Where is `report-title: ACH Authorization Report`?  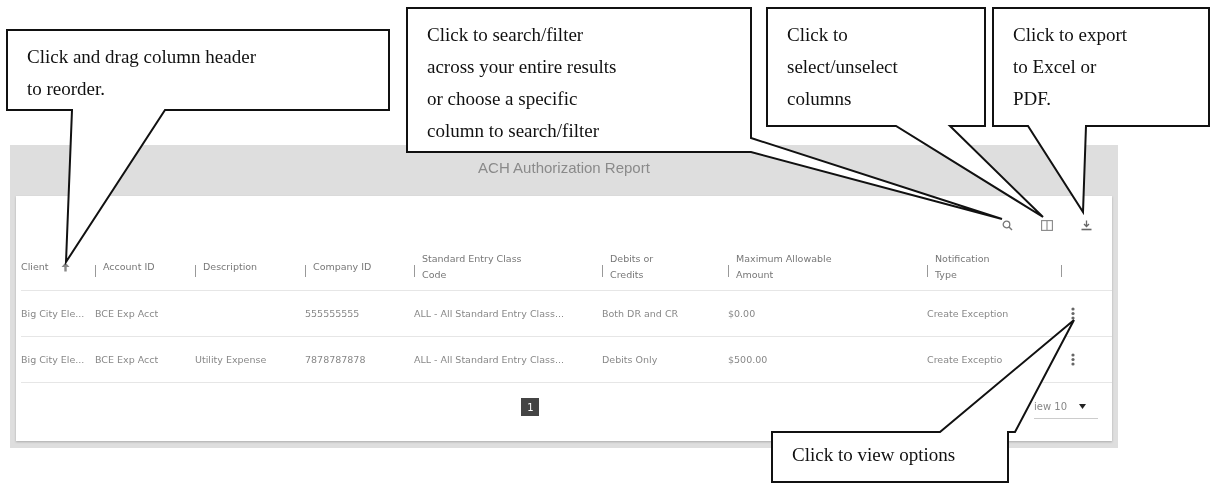 report-title: ACH Authorization Report is located at coordinates (564, 168).